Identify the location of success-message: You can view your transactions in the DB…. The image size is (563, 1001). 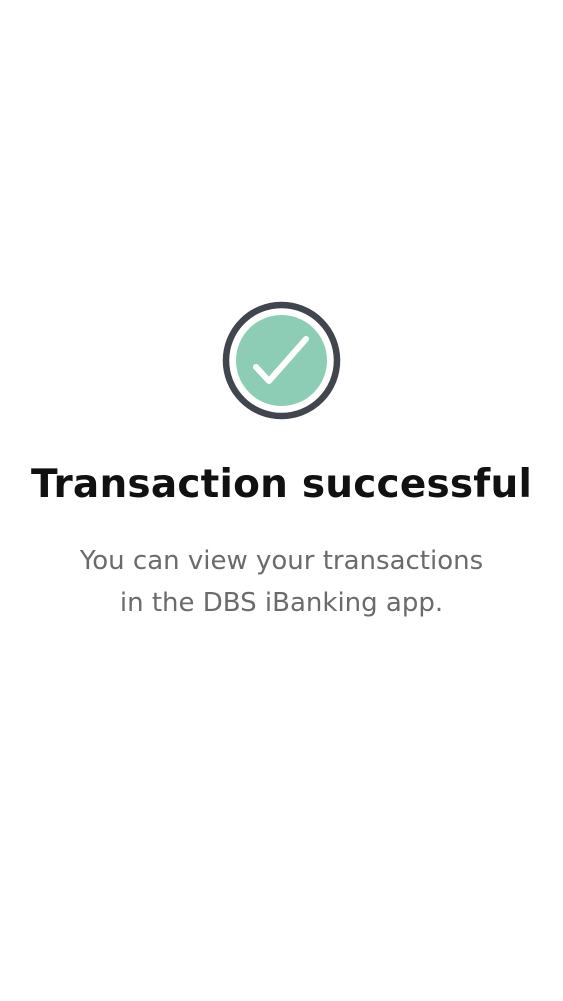
(281, 582).